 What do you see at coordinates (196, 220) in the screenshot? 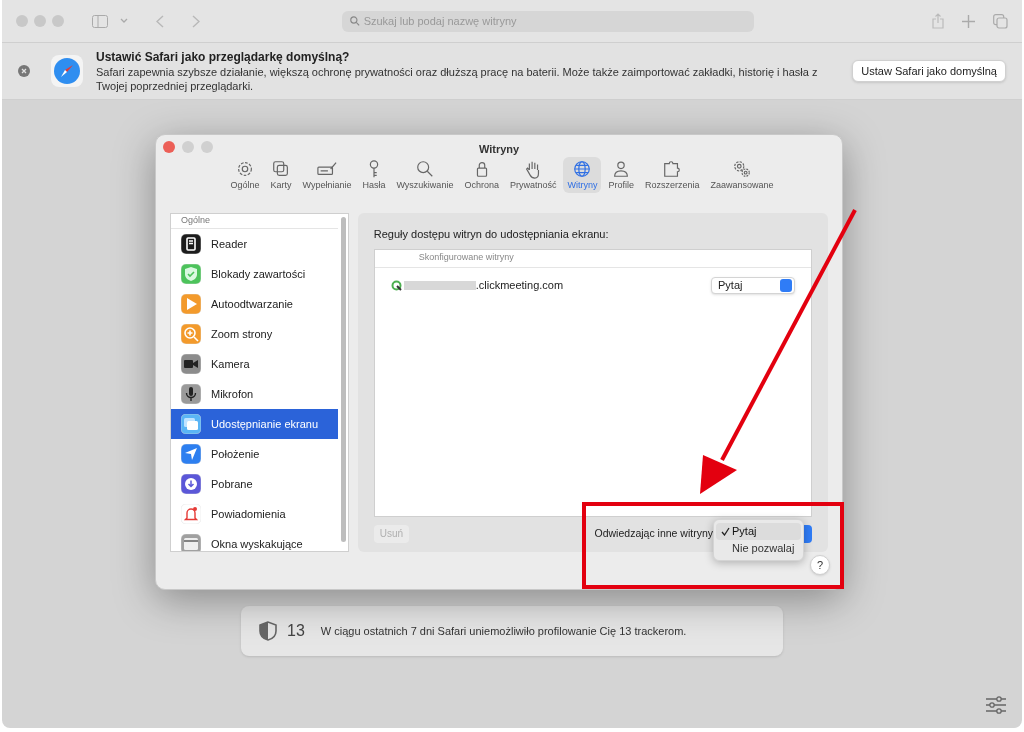
I see `section-header: Ogólne` at bounding box center [196, 220].